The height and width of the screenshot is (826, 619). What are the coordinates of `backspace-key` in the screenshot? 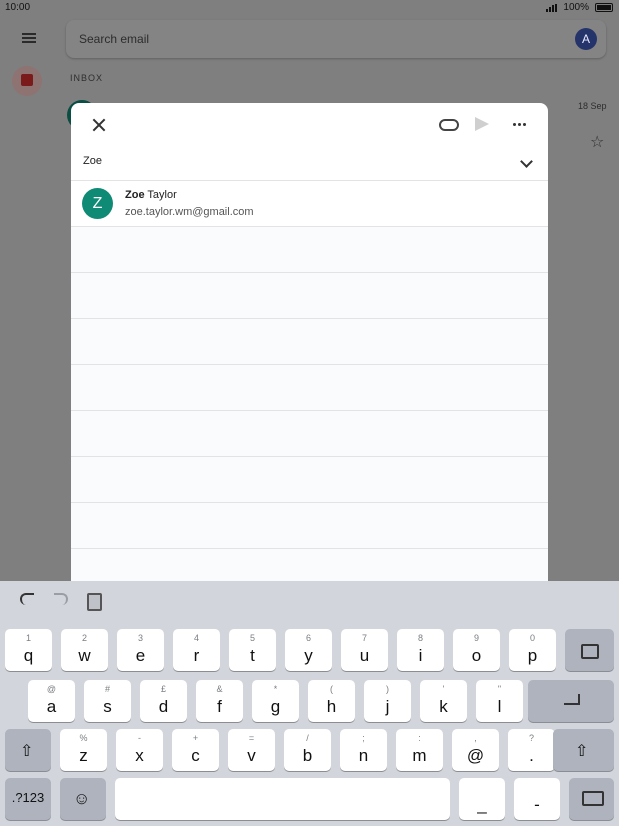 It's located at (589, 650).